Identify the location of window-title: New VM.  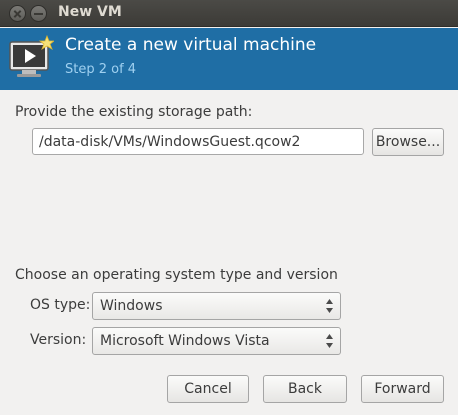
(90, 12).